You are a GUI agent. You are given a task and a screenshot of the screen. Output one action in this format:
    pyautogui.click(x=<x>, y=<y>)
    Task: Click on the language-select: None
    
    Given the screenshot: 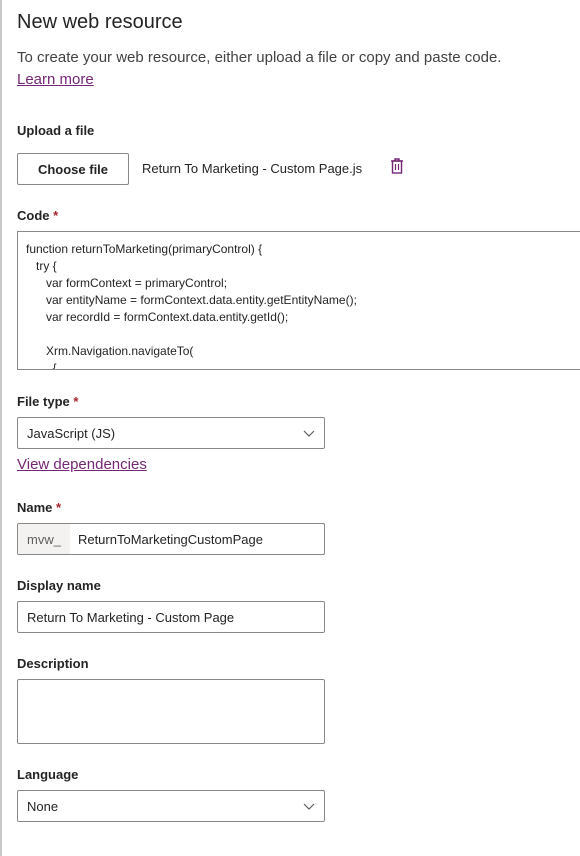 What is the action you would take?
    pyautogui.click(x=171, y=806)
    